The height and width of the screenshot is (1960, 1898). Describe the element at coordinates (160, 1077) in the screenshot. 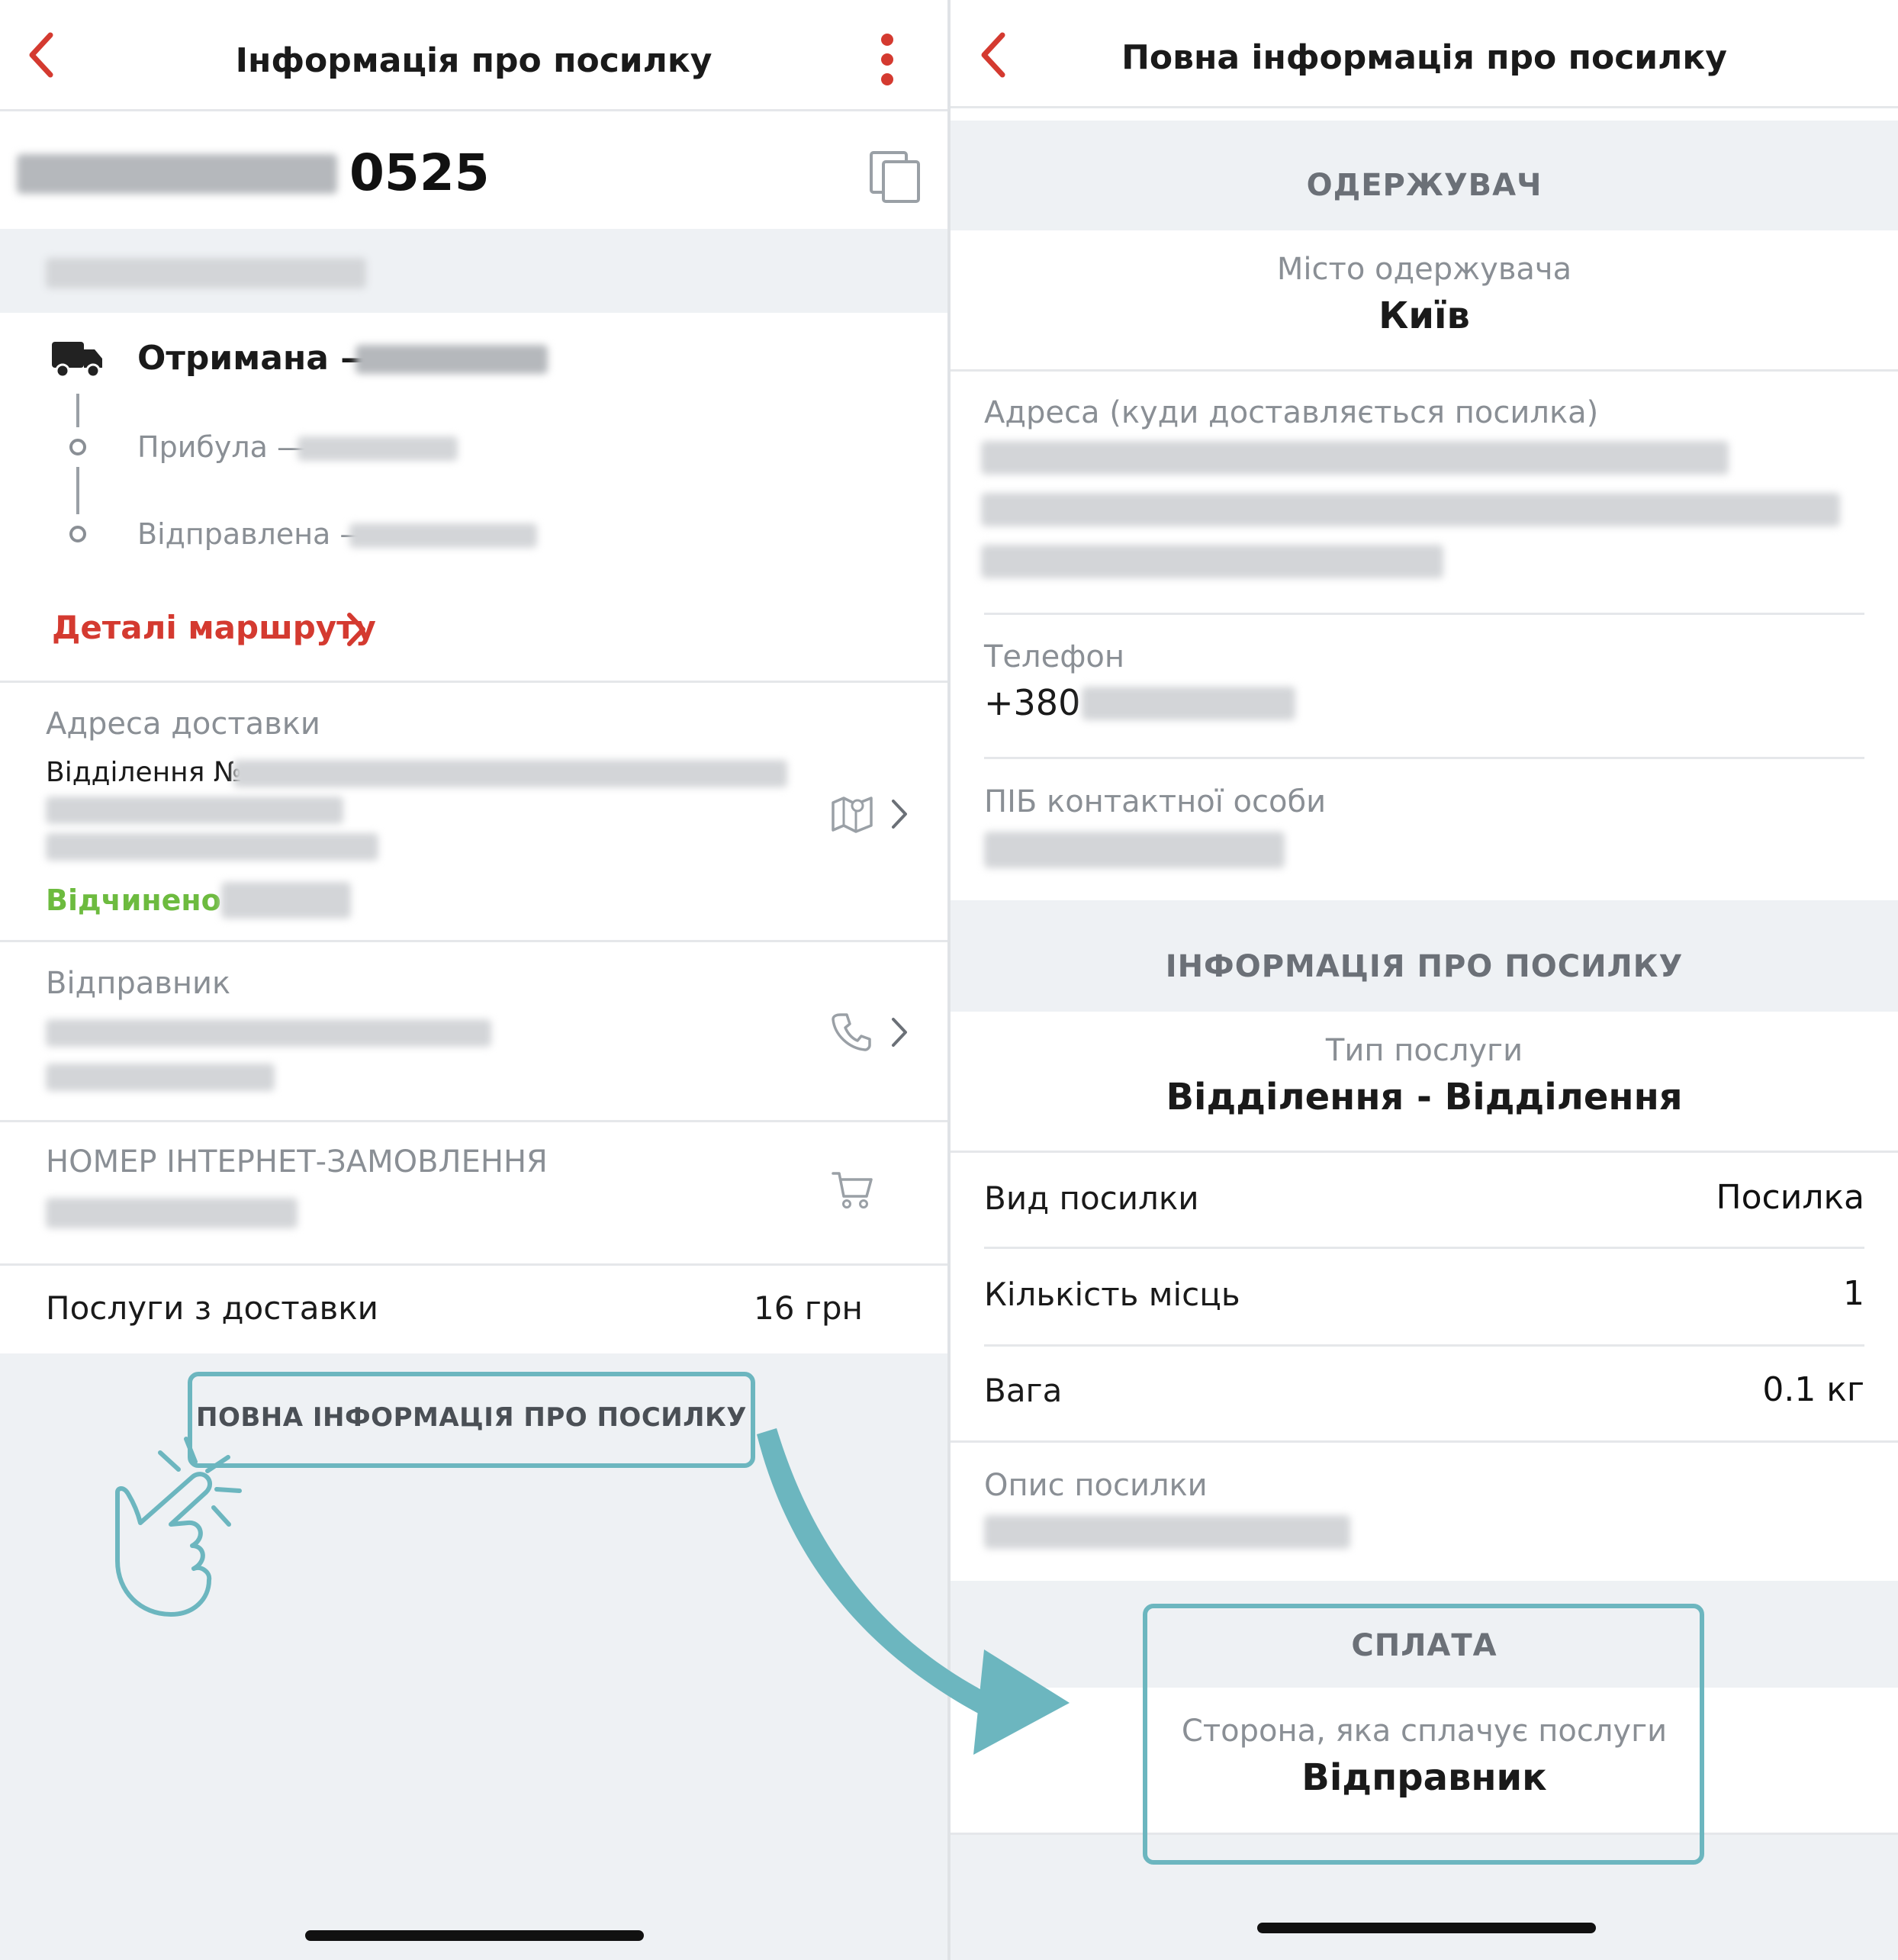

I see `sender-phone-hidden` at that location.